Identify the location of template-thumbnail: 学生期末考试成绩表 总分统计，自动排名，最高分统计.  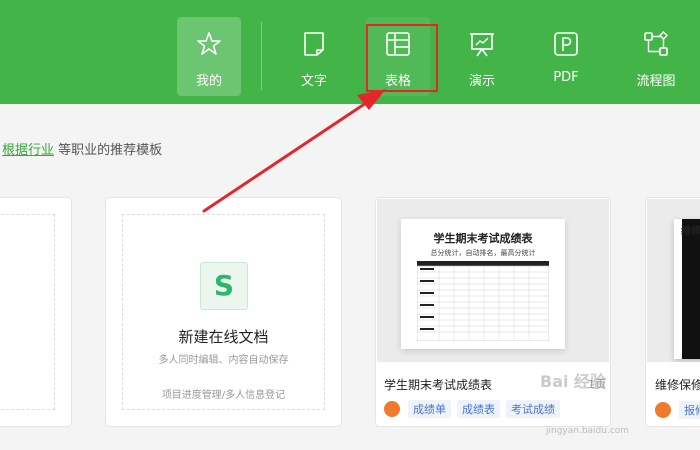
(493, 280).